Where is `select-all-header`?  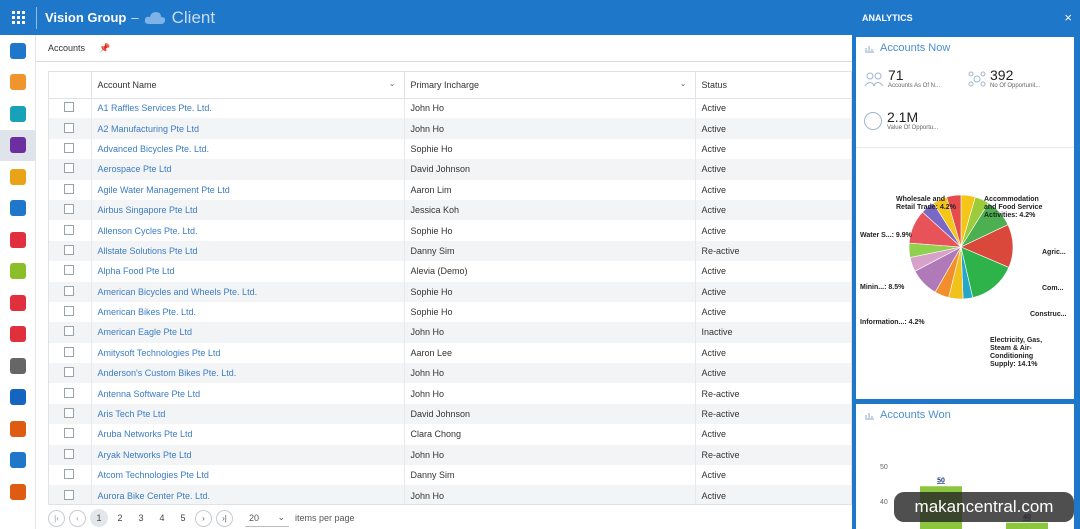
select-all-header is located at coordinates (70, 85).